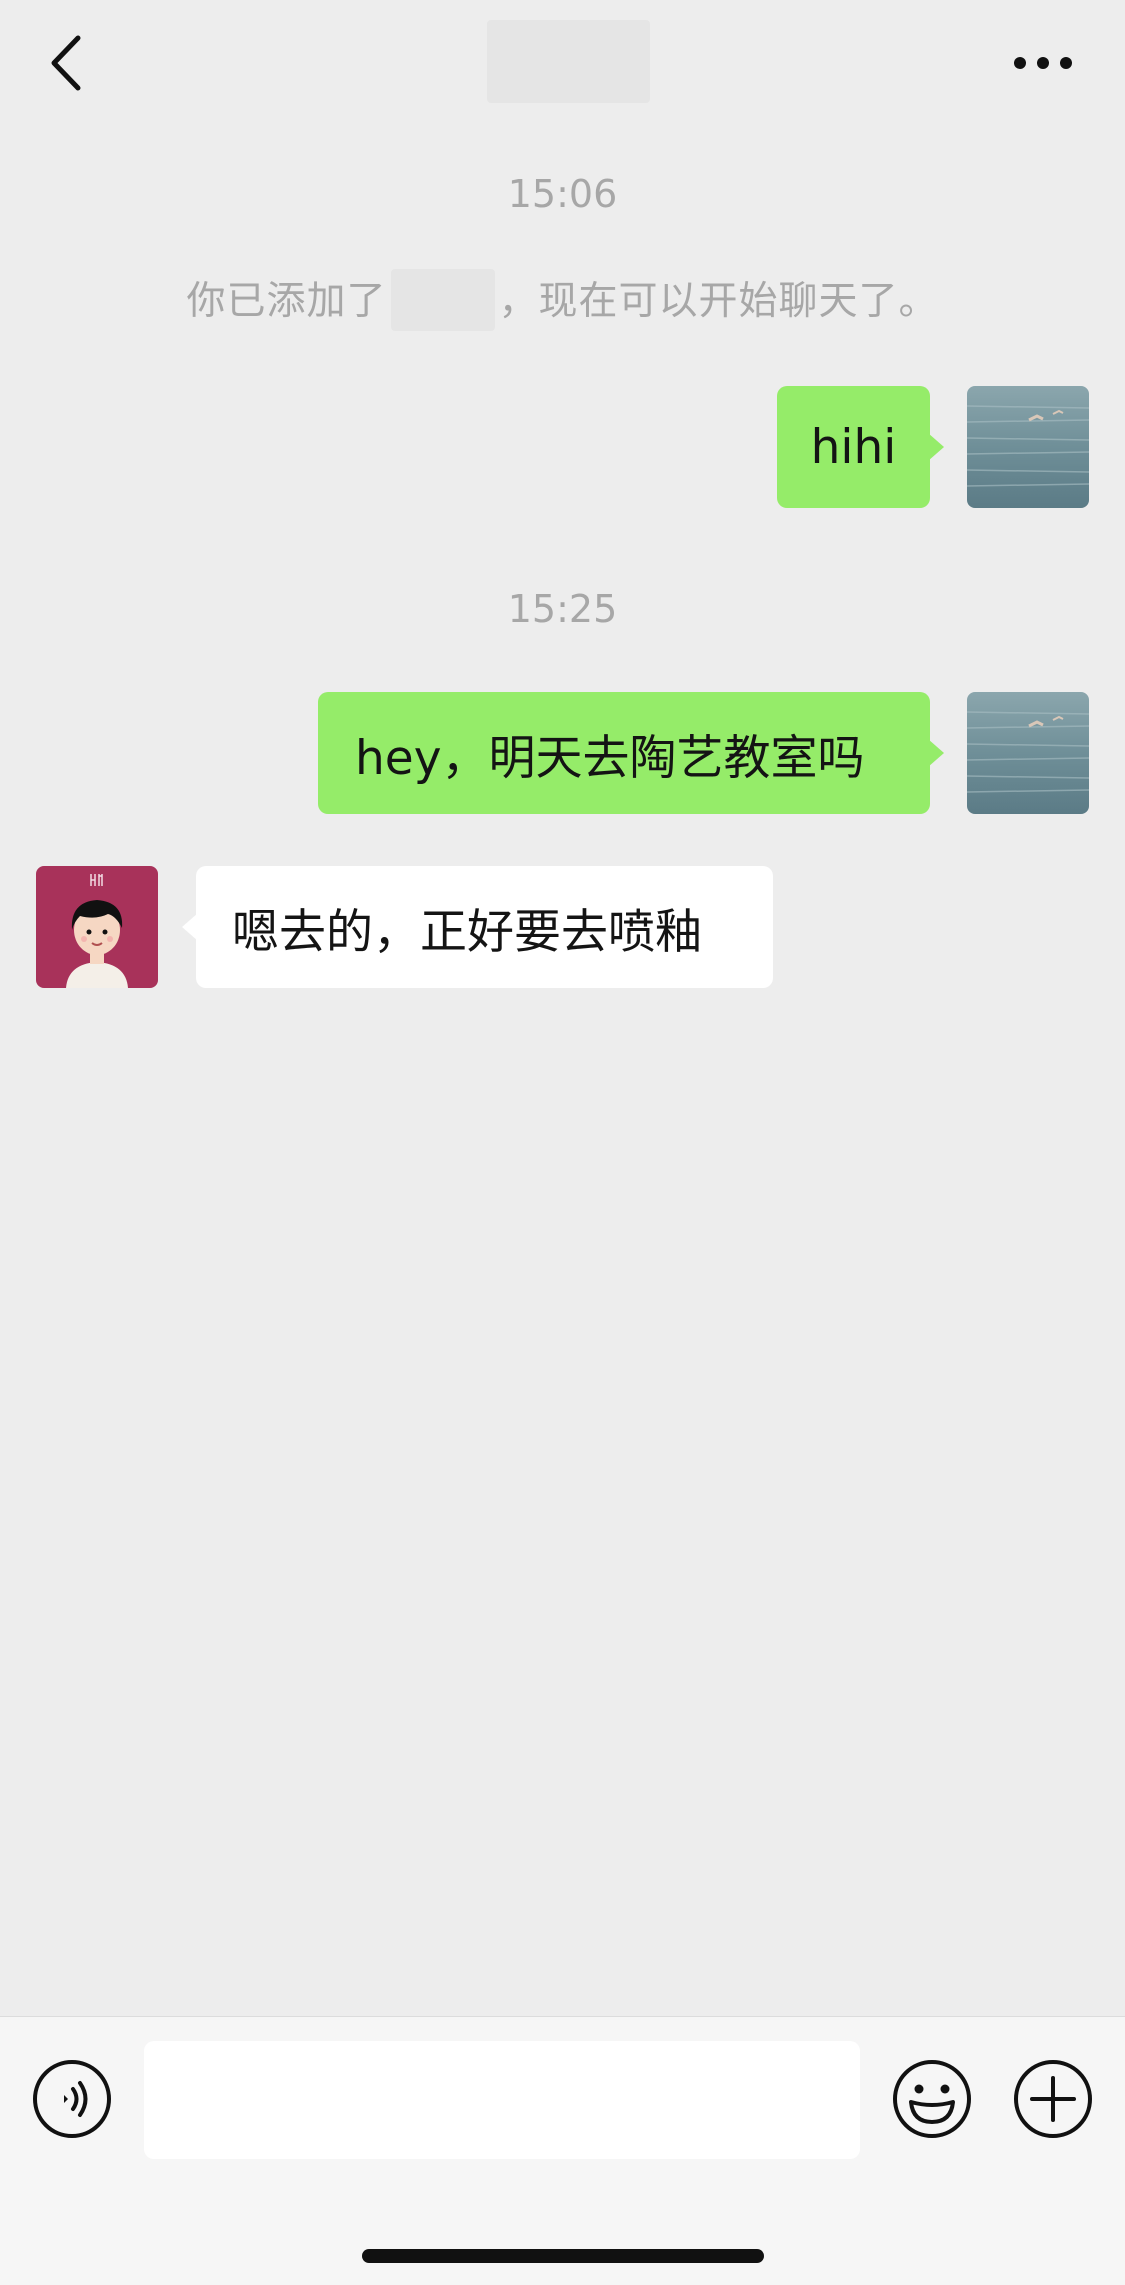  I want to click on emoji-button, so click(932, 2099).